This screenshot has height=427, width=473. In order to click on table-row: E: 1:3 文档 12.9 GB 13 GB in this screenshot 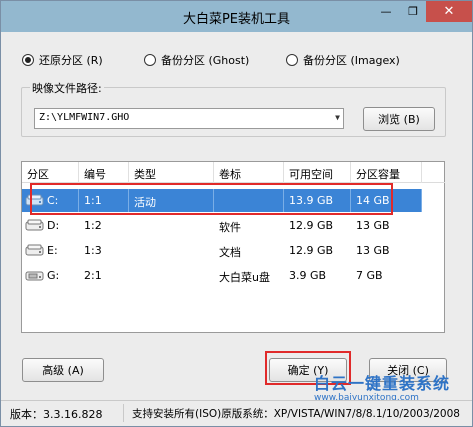, I will do `click(222, 250)`.